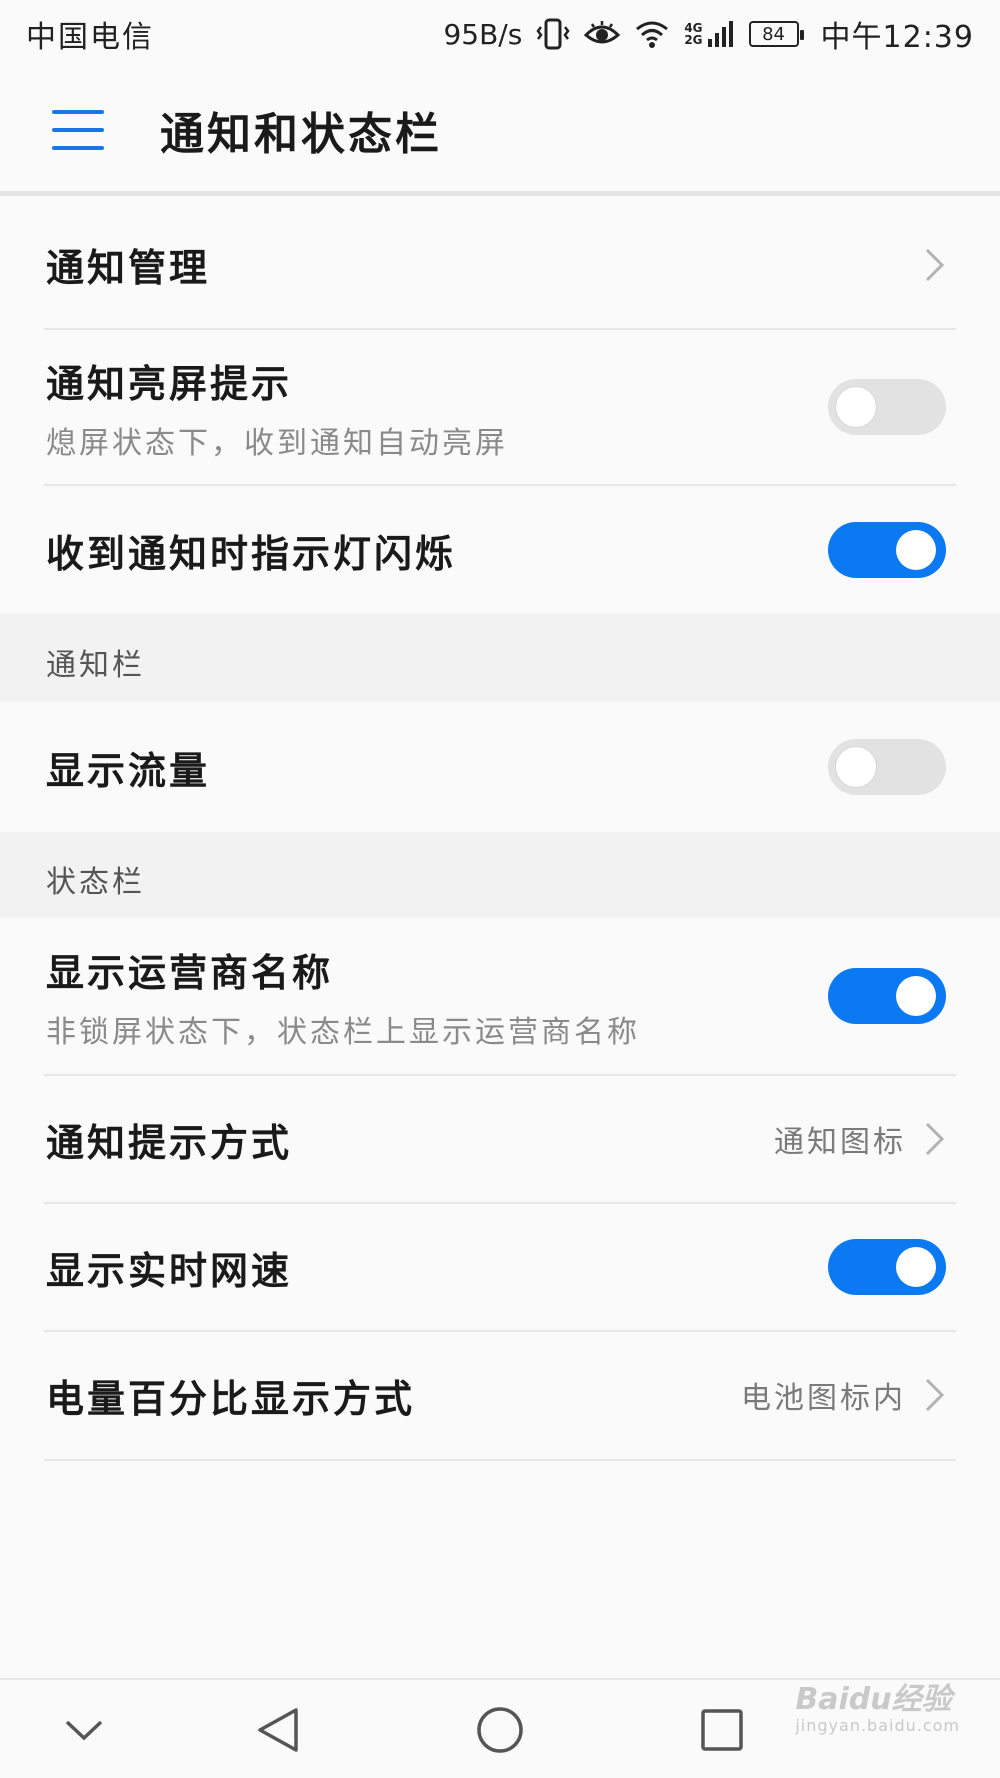 This screenshot has height=1778, width=1000. What do you see at coordinates (343, 1032) in the screenshot?
I see `row-subtitle: 非锁屏状态下，状态栏上显示运营商名称` at bounding box center [343, 1032].